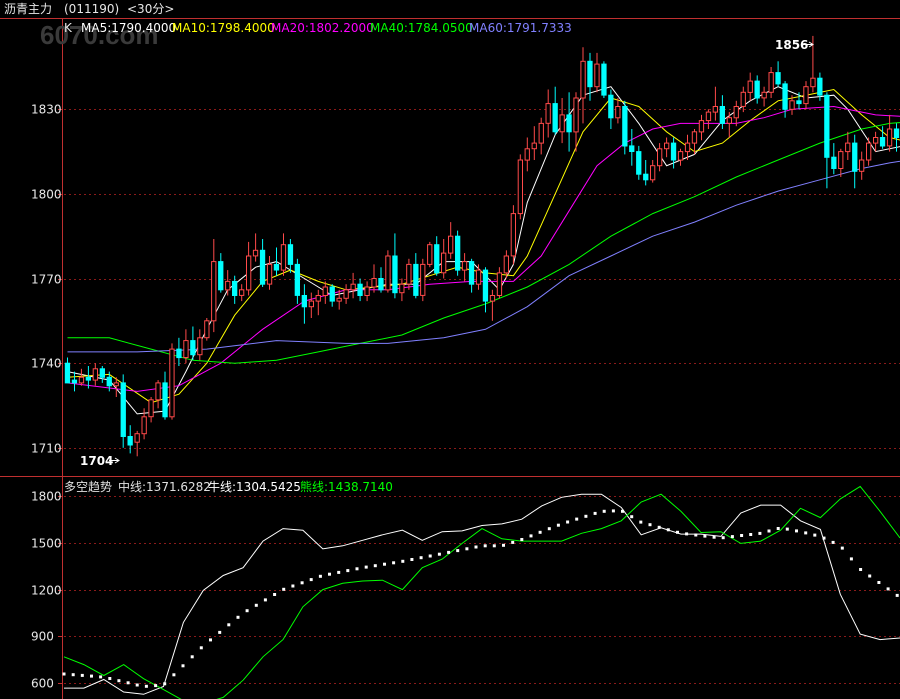  Describe the element at coordinates (47, 279) in the screenshot. I see `main-y-axis: 1710 1740 1770 1800 1830` at that location.